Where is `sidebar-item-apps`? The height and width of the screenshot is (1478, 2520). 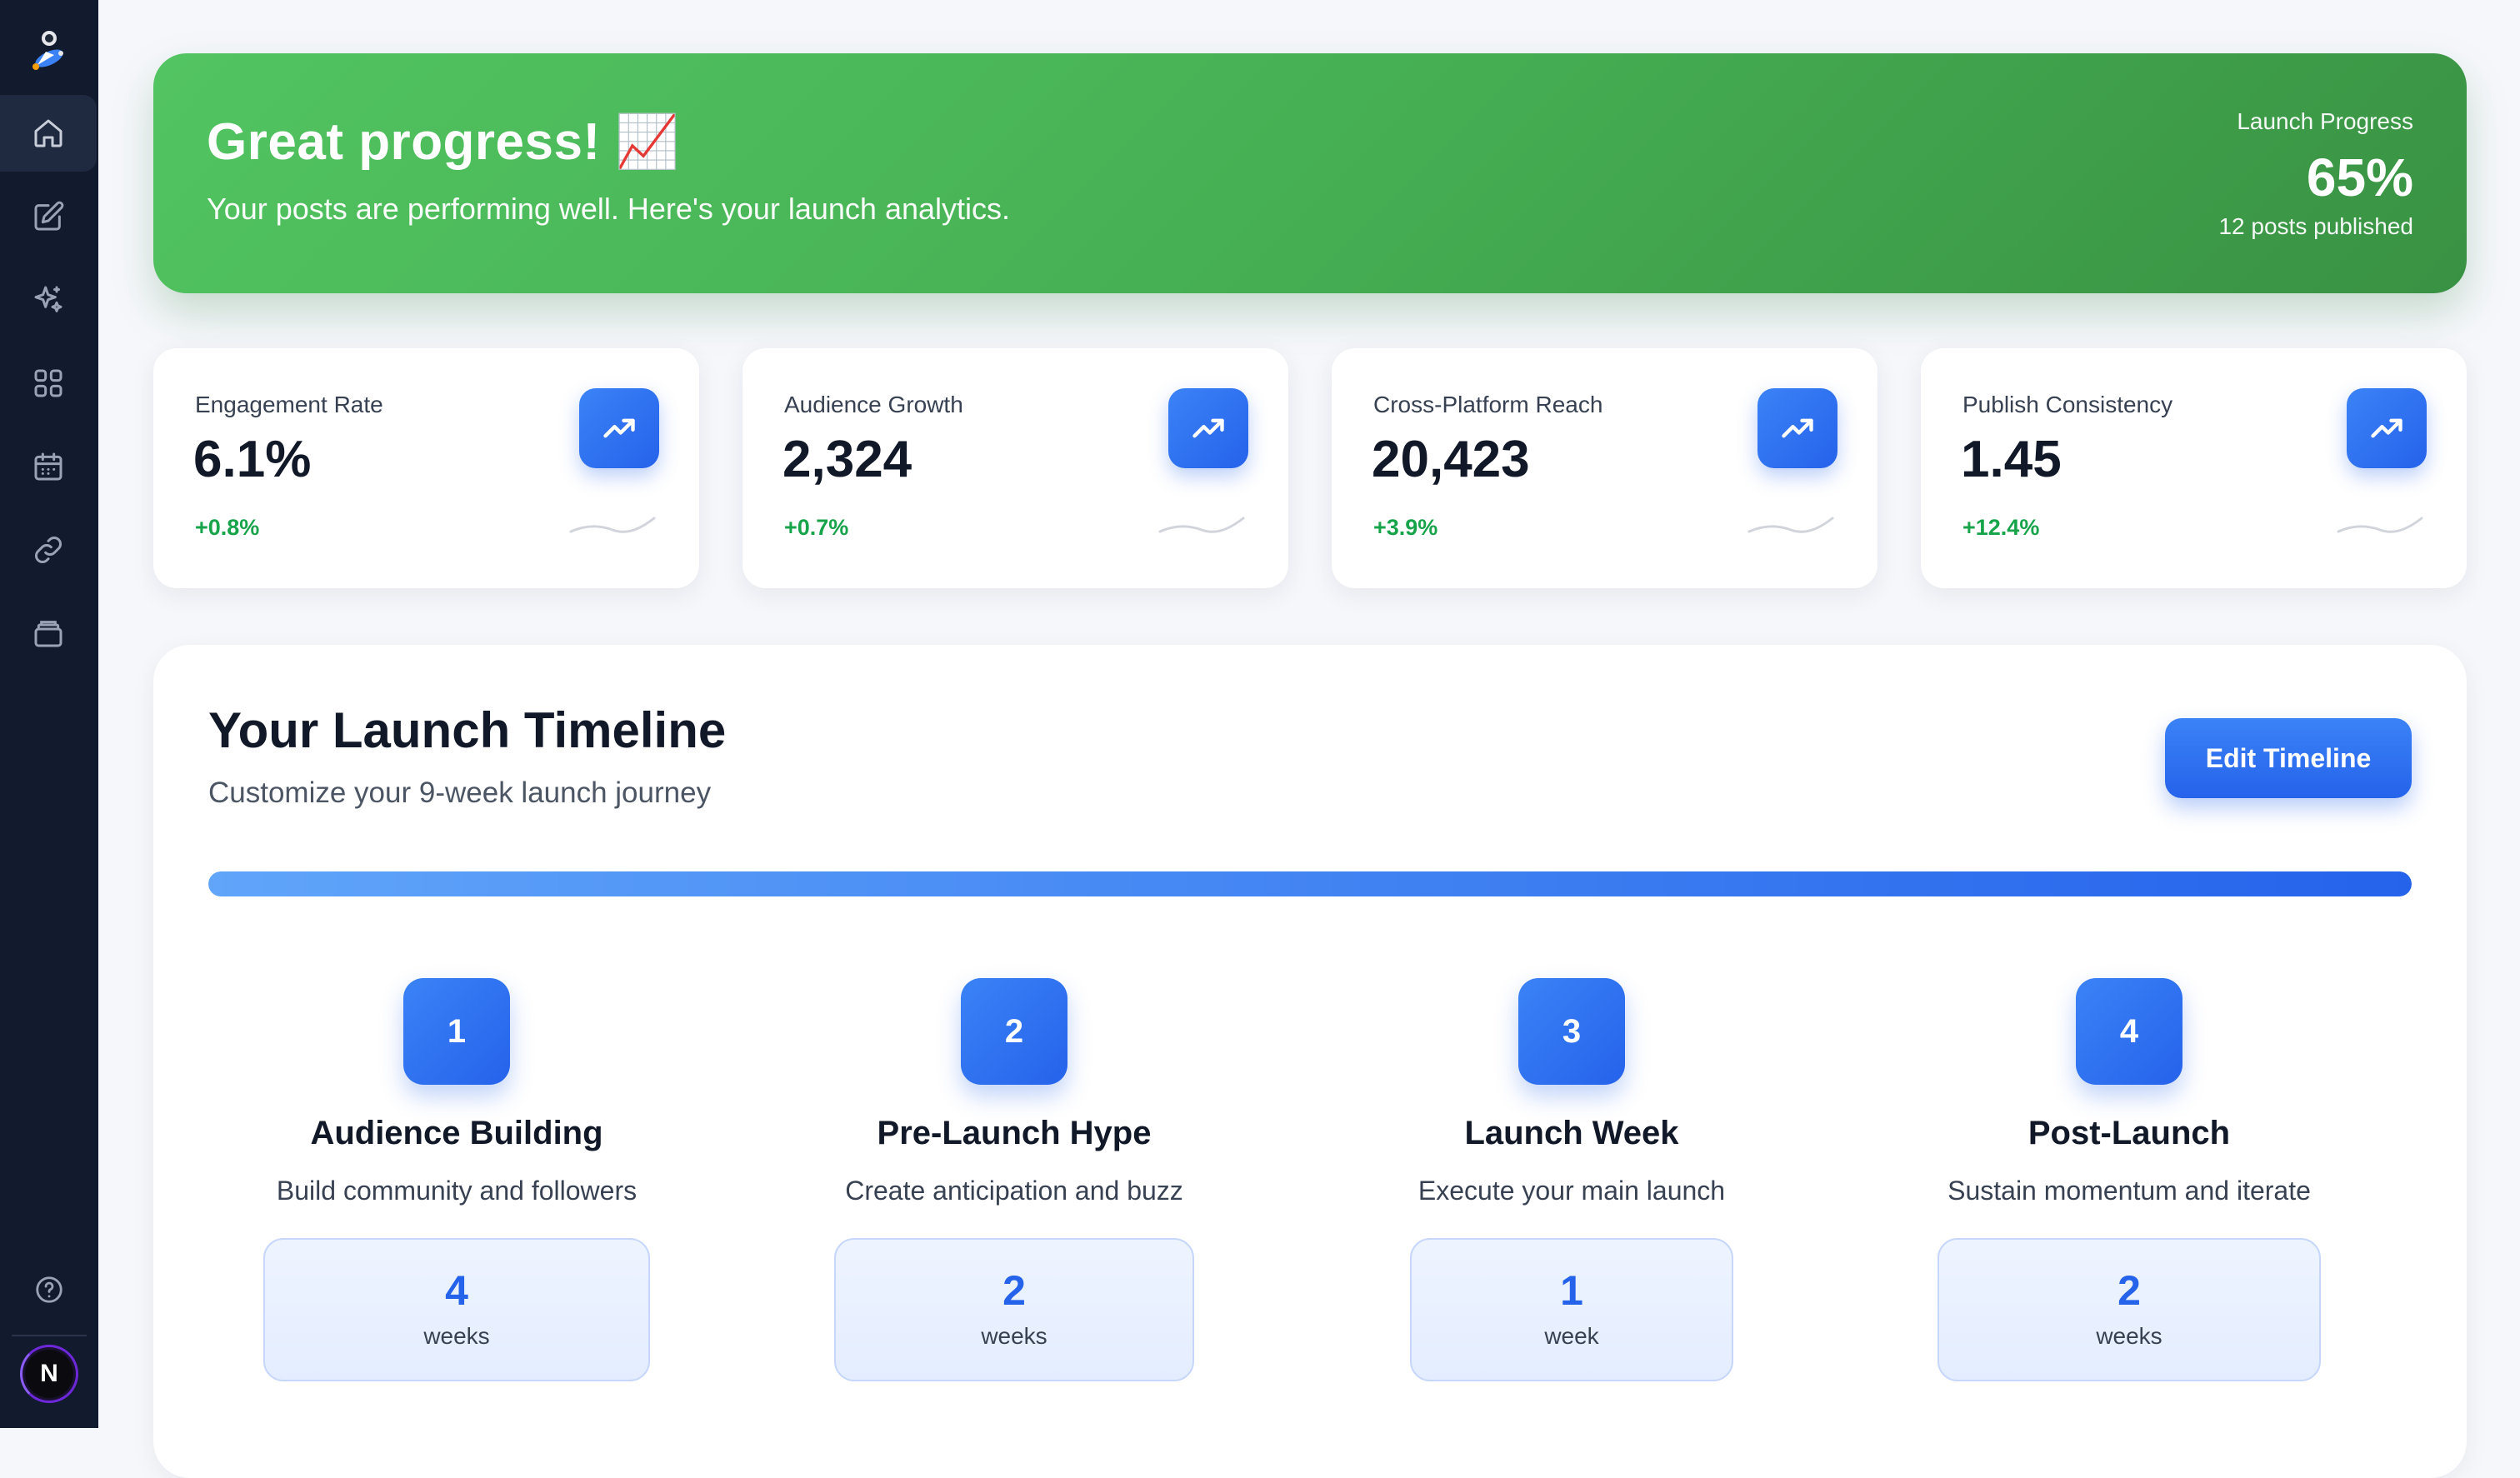 sidebar-item-apps is located at coordinates (48, 384).